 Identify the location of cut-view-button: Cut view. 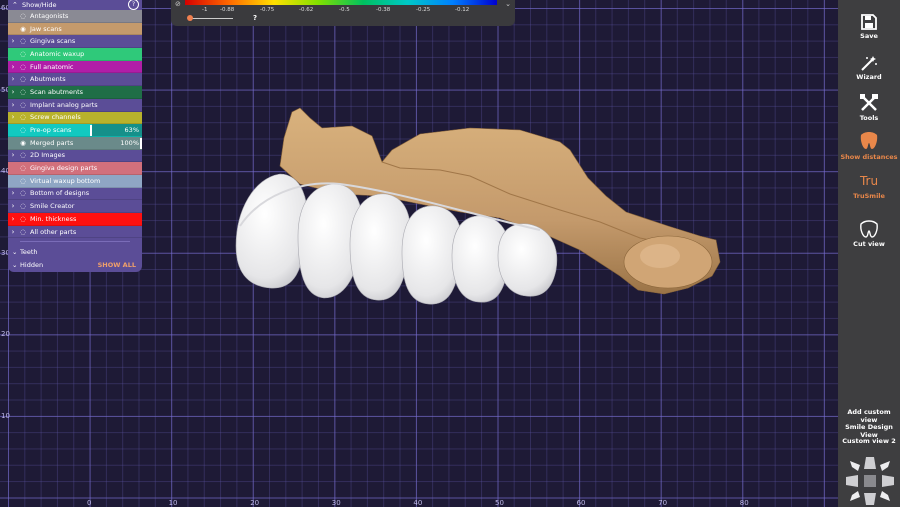
(869, 234).